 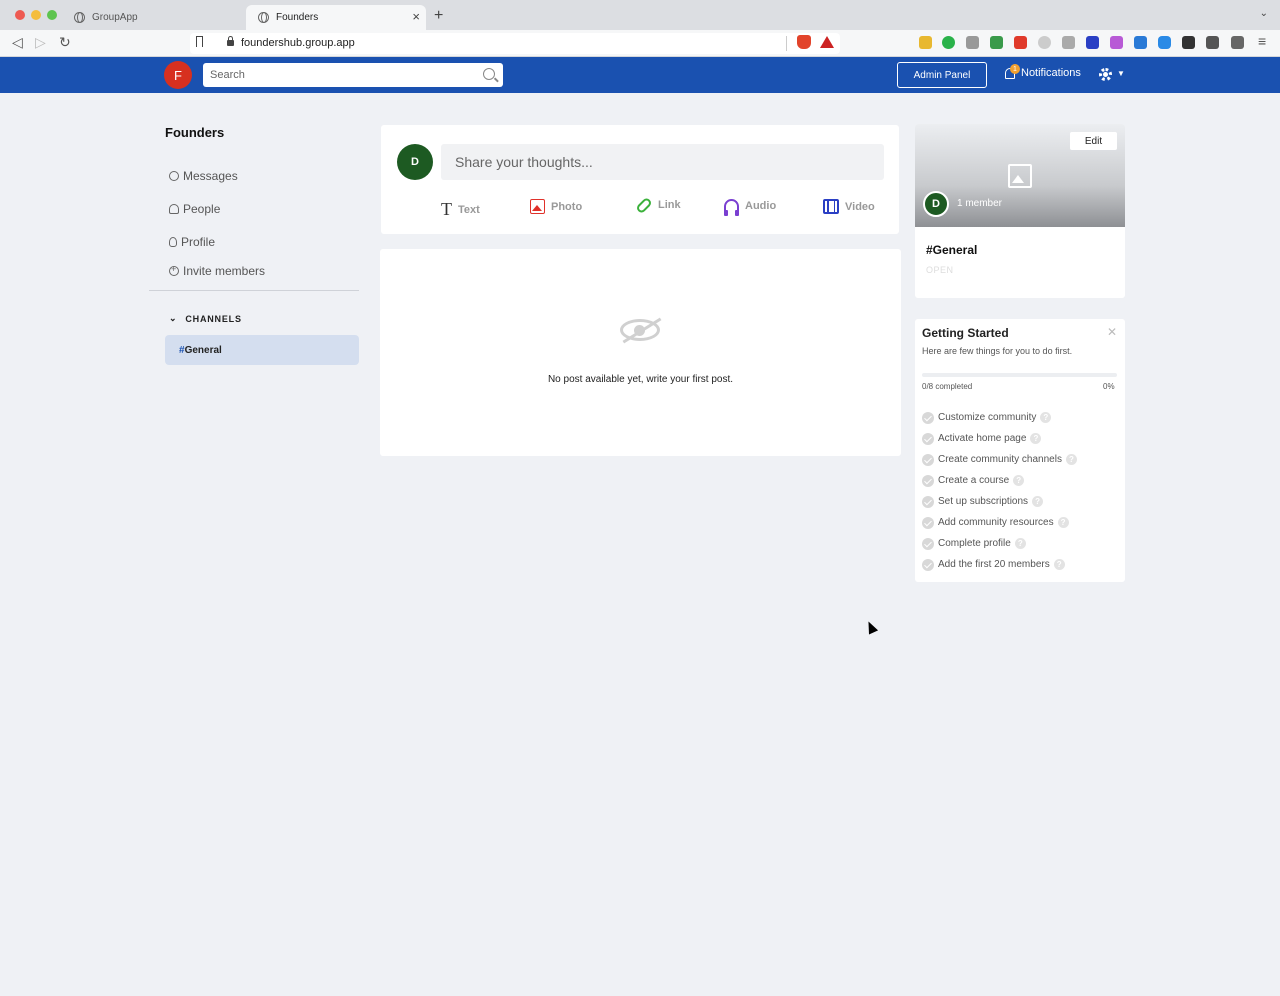 What do you see at coordinates (20, 15) in the screenshot?
I see `window-close-button` at bounding box center [20, 15].